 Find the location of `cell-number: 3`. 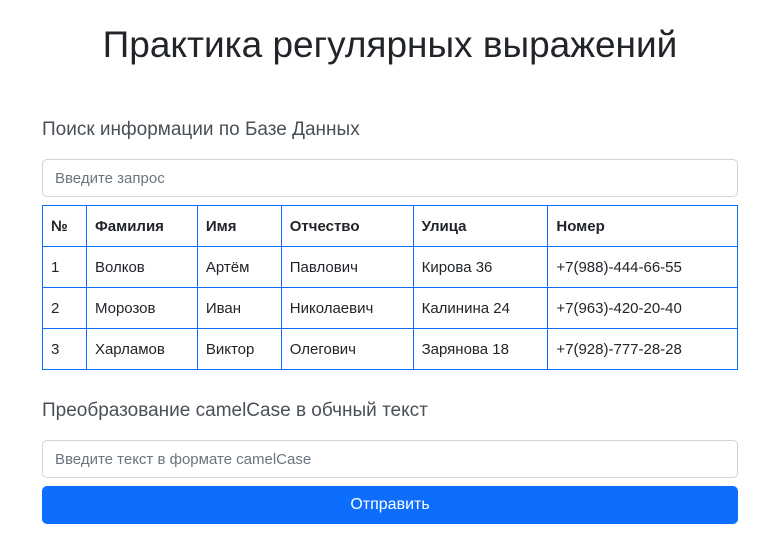

cell-number: 3 is located at coordinates (64, 349).